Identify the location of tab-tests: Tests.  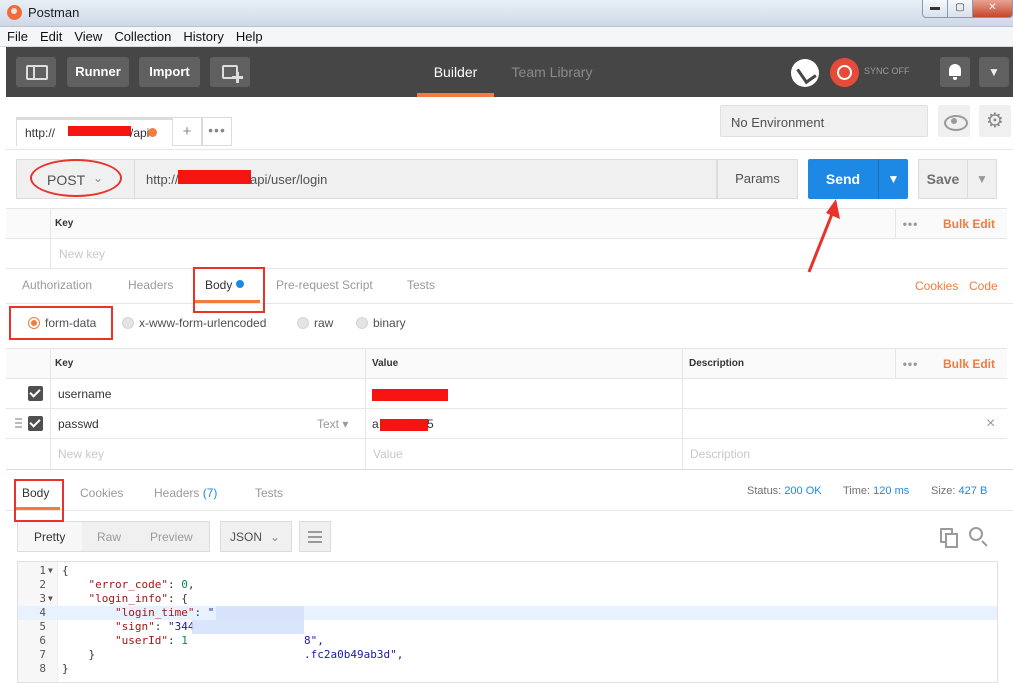
(421, 285).